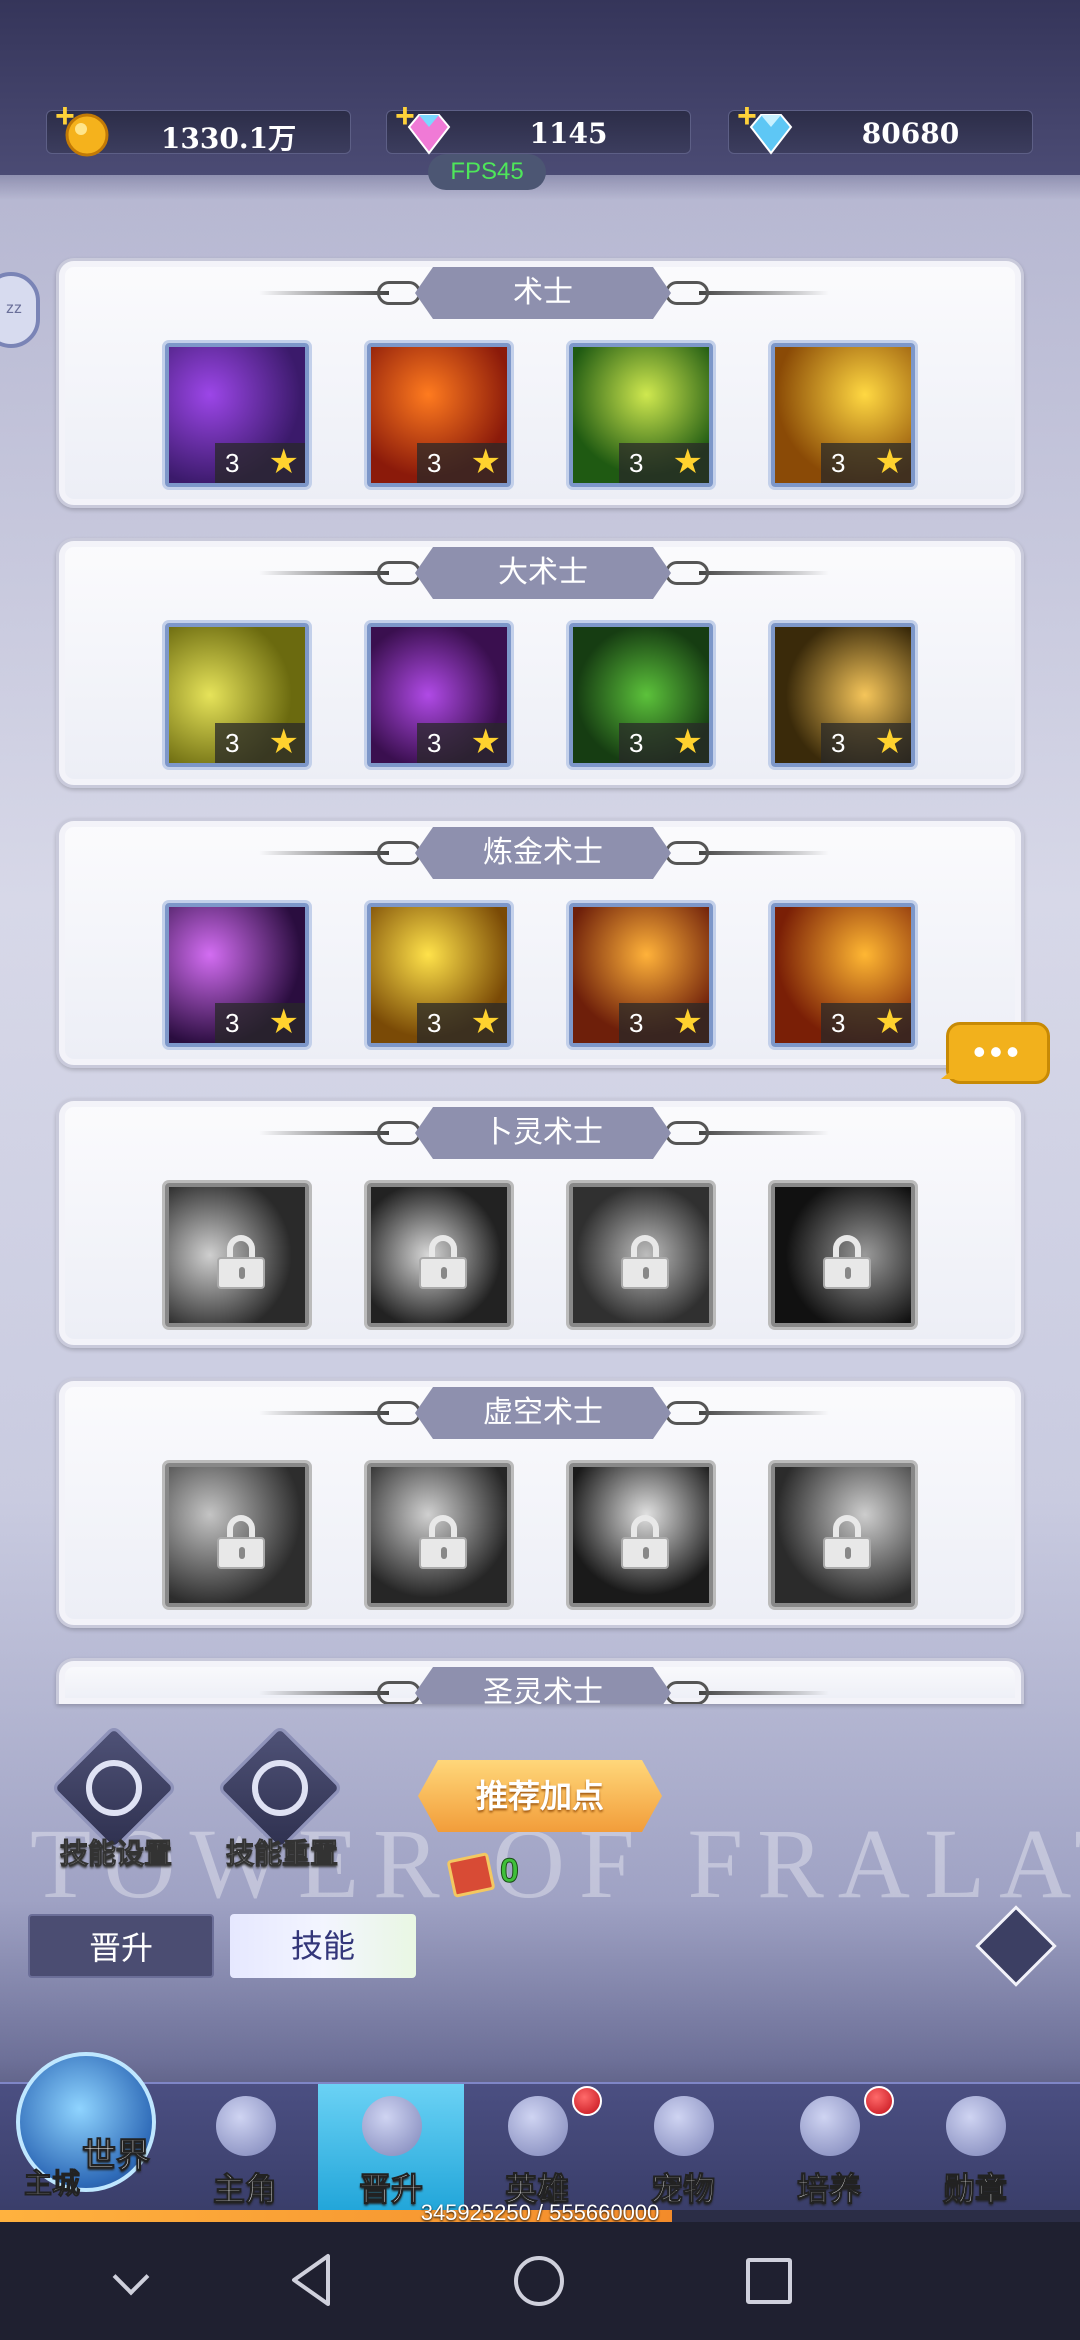  I want to click on recents-icon, so click(769, 2281).